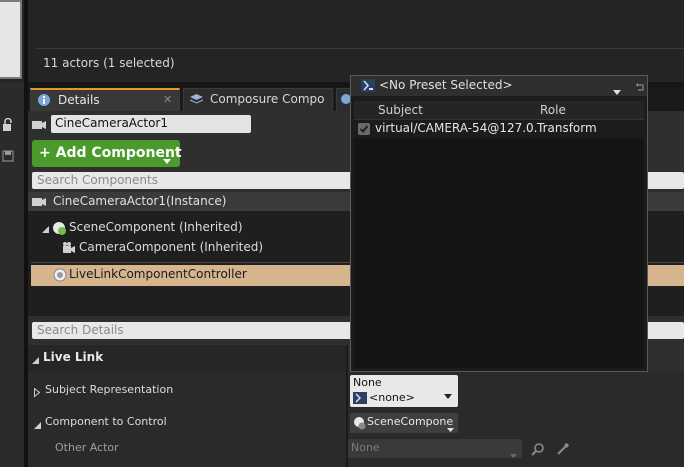  What do you see at coordinates (267, 99) in the screenshot?
I see `tab-label: Composure Compo` at bounding box center [267, 99].